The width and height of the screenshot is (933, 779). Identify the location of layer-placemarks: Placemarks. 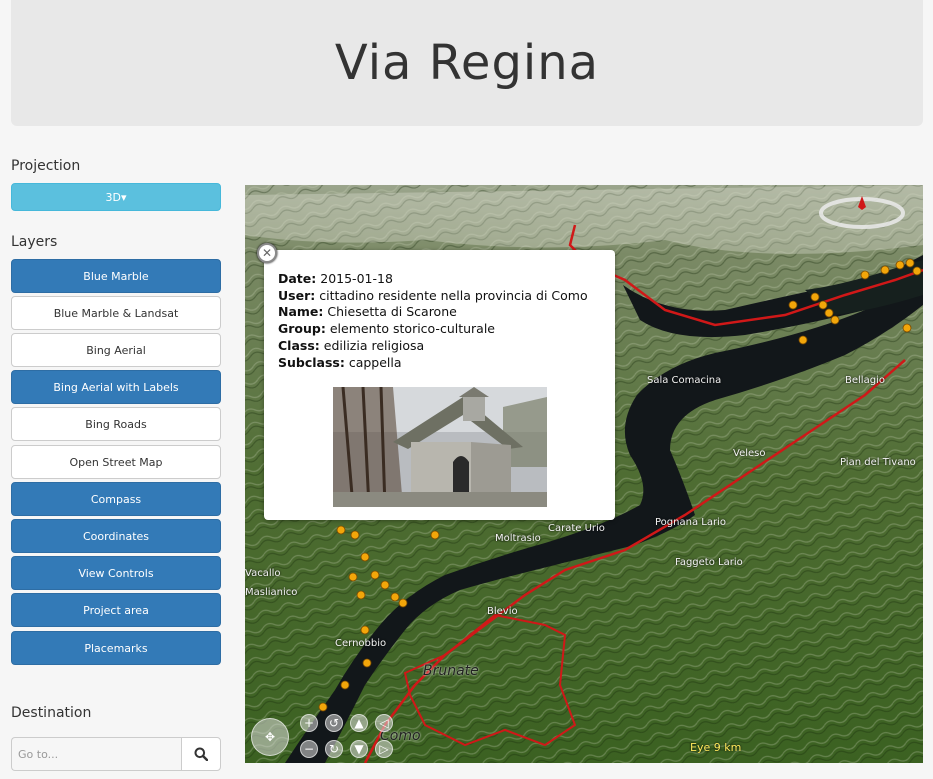
(116, 648).